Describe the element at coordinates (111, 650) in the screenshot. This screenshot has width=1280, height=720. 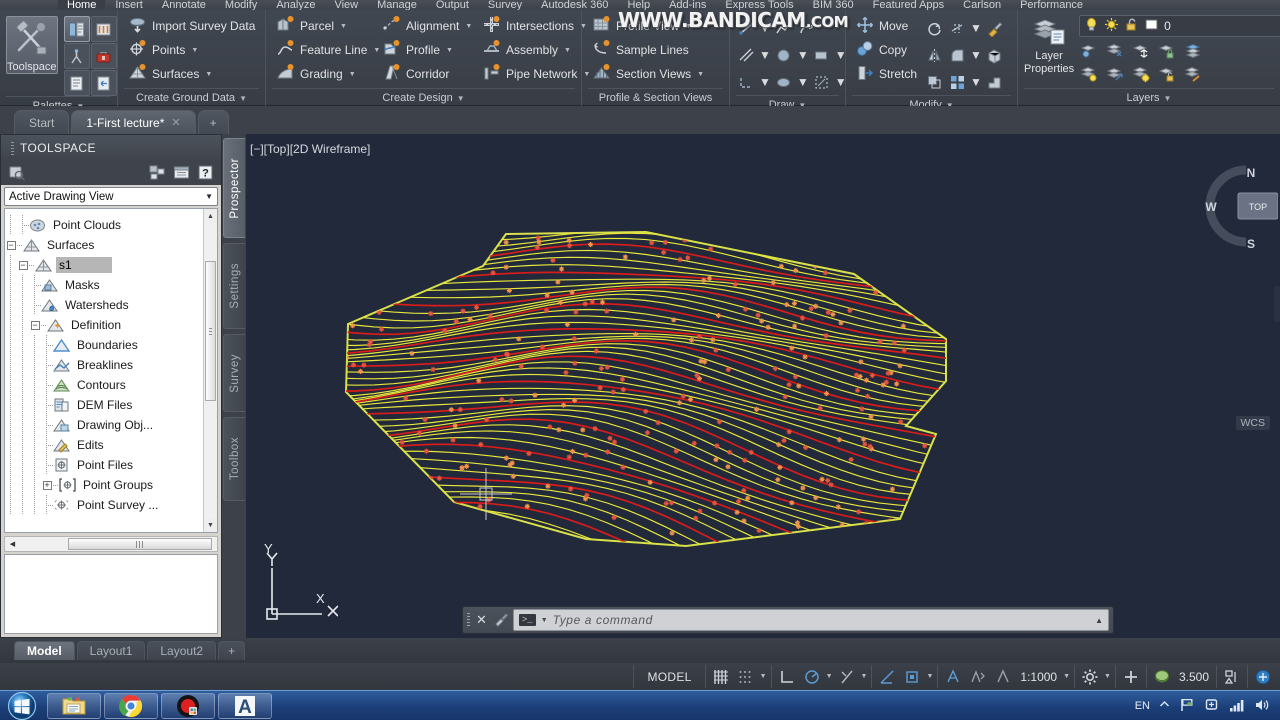
I see `tab-layout1: Layout1` at that location.